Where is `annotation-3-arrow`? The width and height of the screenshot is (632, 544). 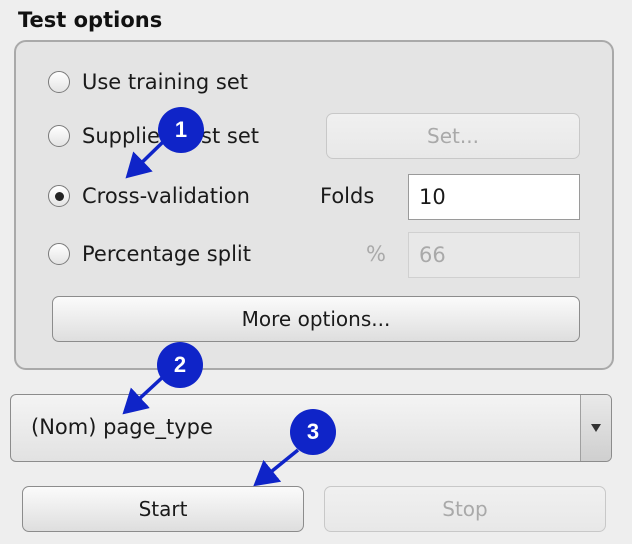
annotation-3-arrow is located at coordinates (276, 467).